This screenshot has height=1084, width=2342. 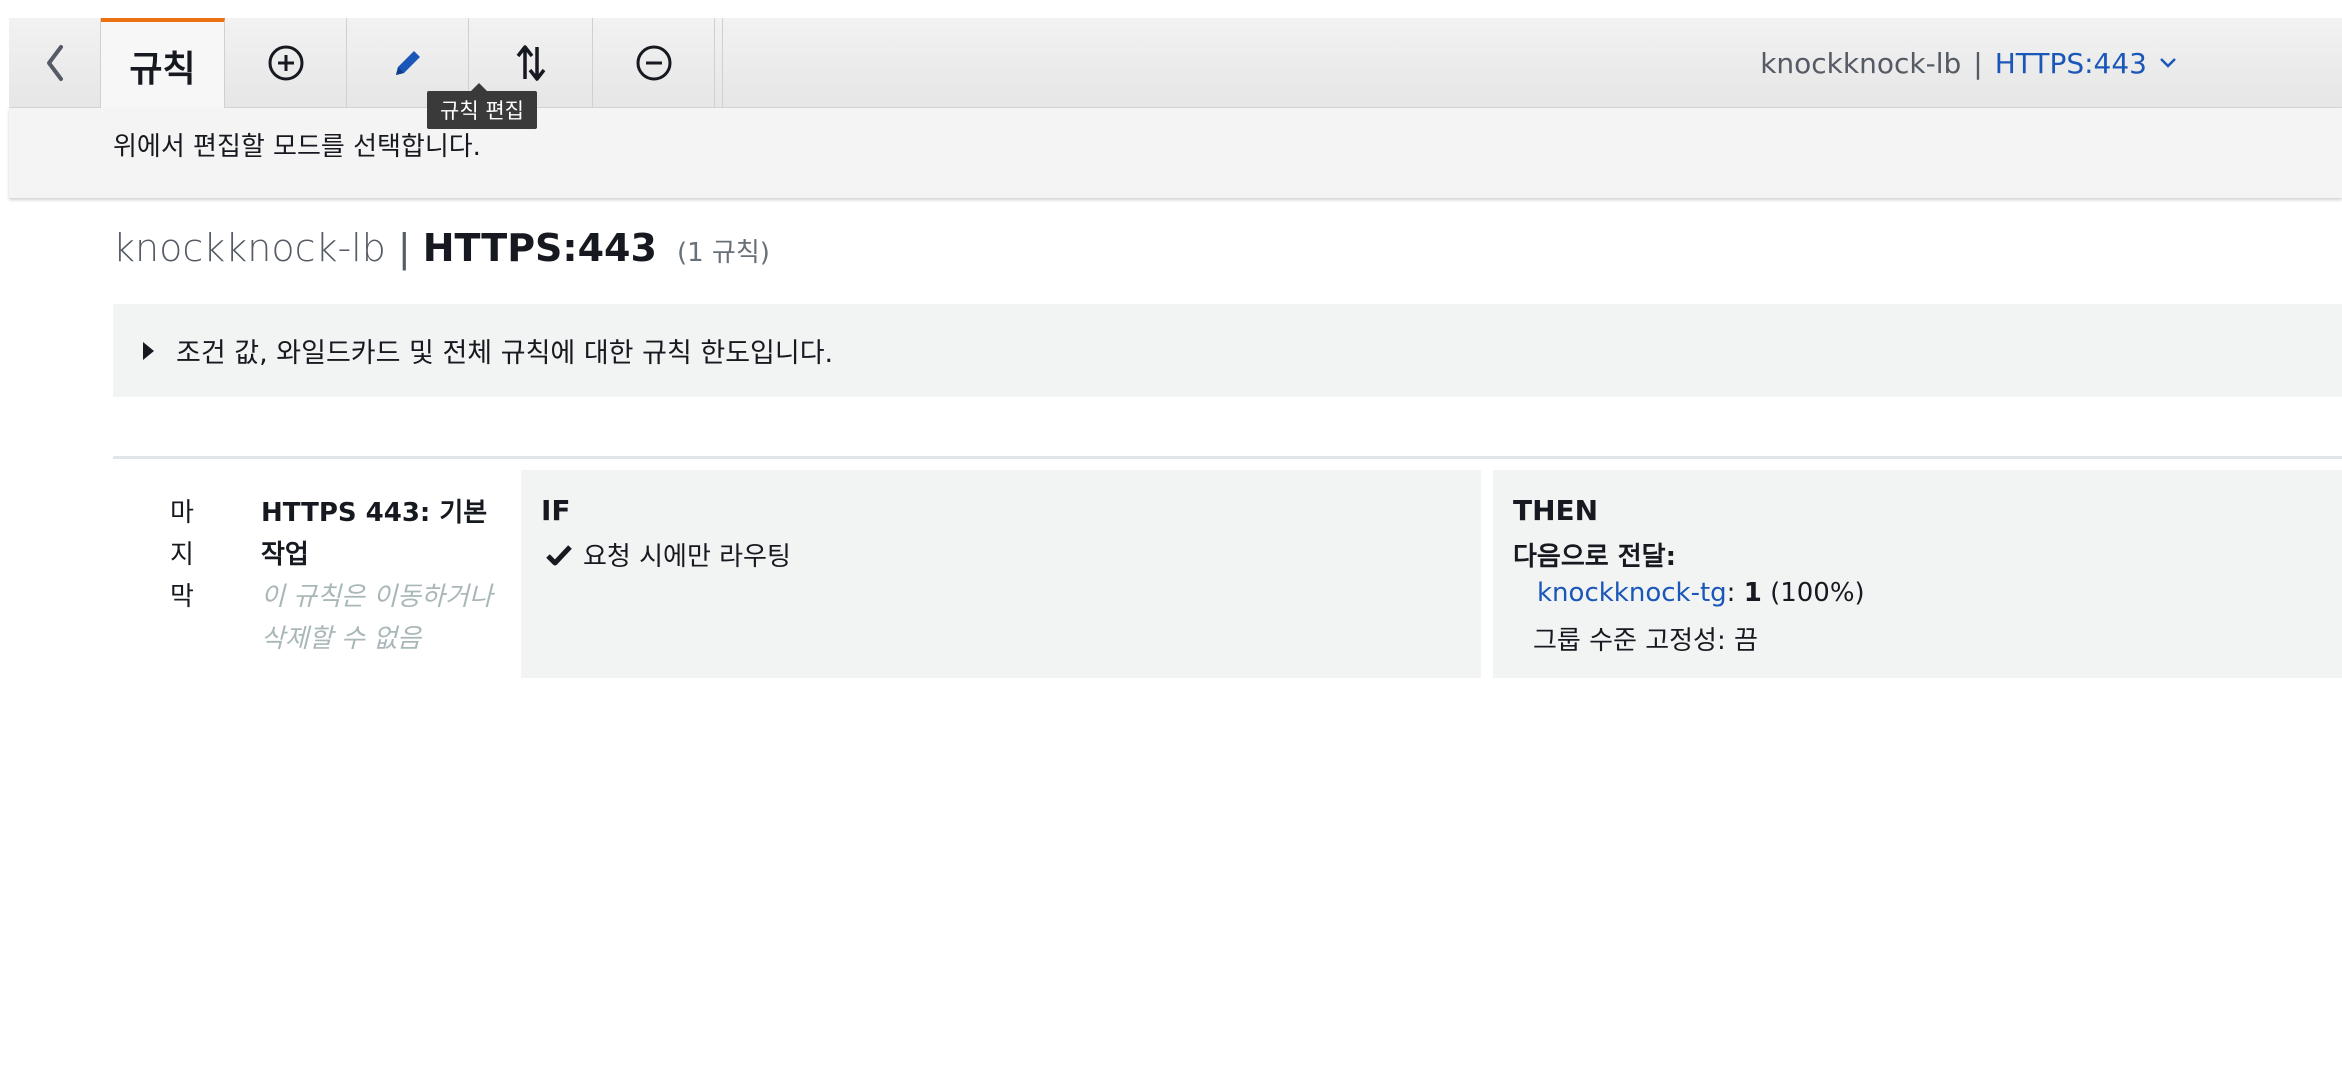 I want to click on rule-priority: 마지막, so click(x=182, y=555).